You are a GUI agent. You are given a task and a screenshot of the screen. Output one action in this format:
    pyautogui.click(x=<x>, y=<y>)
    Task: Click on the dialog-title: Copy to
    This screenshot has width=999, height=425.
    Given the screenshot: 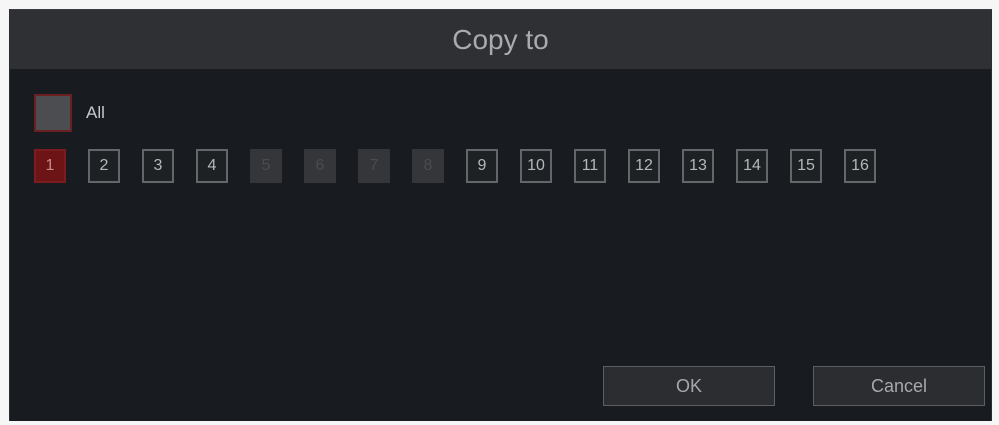 What is the action you would take?
    pyautogui.click(x=500, y=39)
    